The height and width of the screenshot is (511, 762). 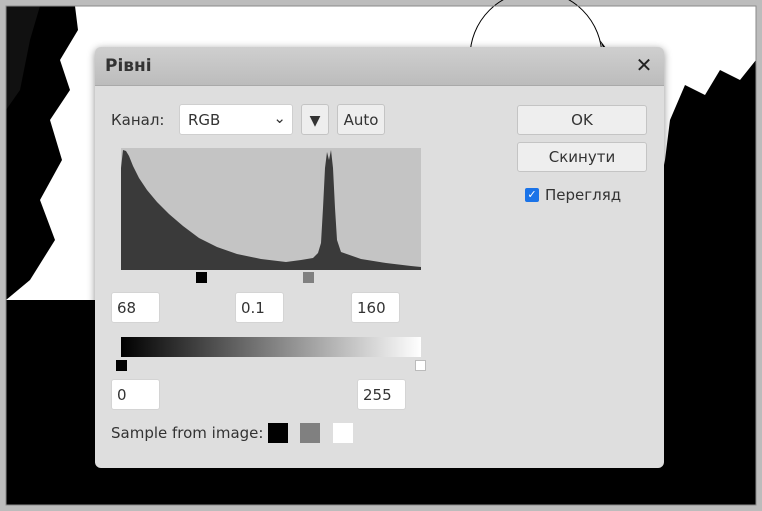 I want to click on auto-button-label: Auto, so click(x=361, y=120).